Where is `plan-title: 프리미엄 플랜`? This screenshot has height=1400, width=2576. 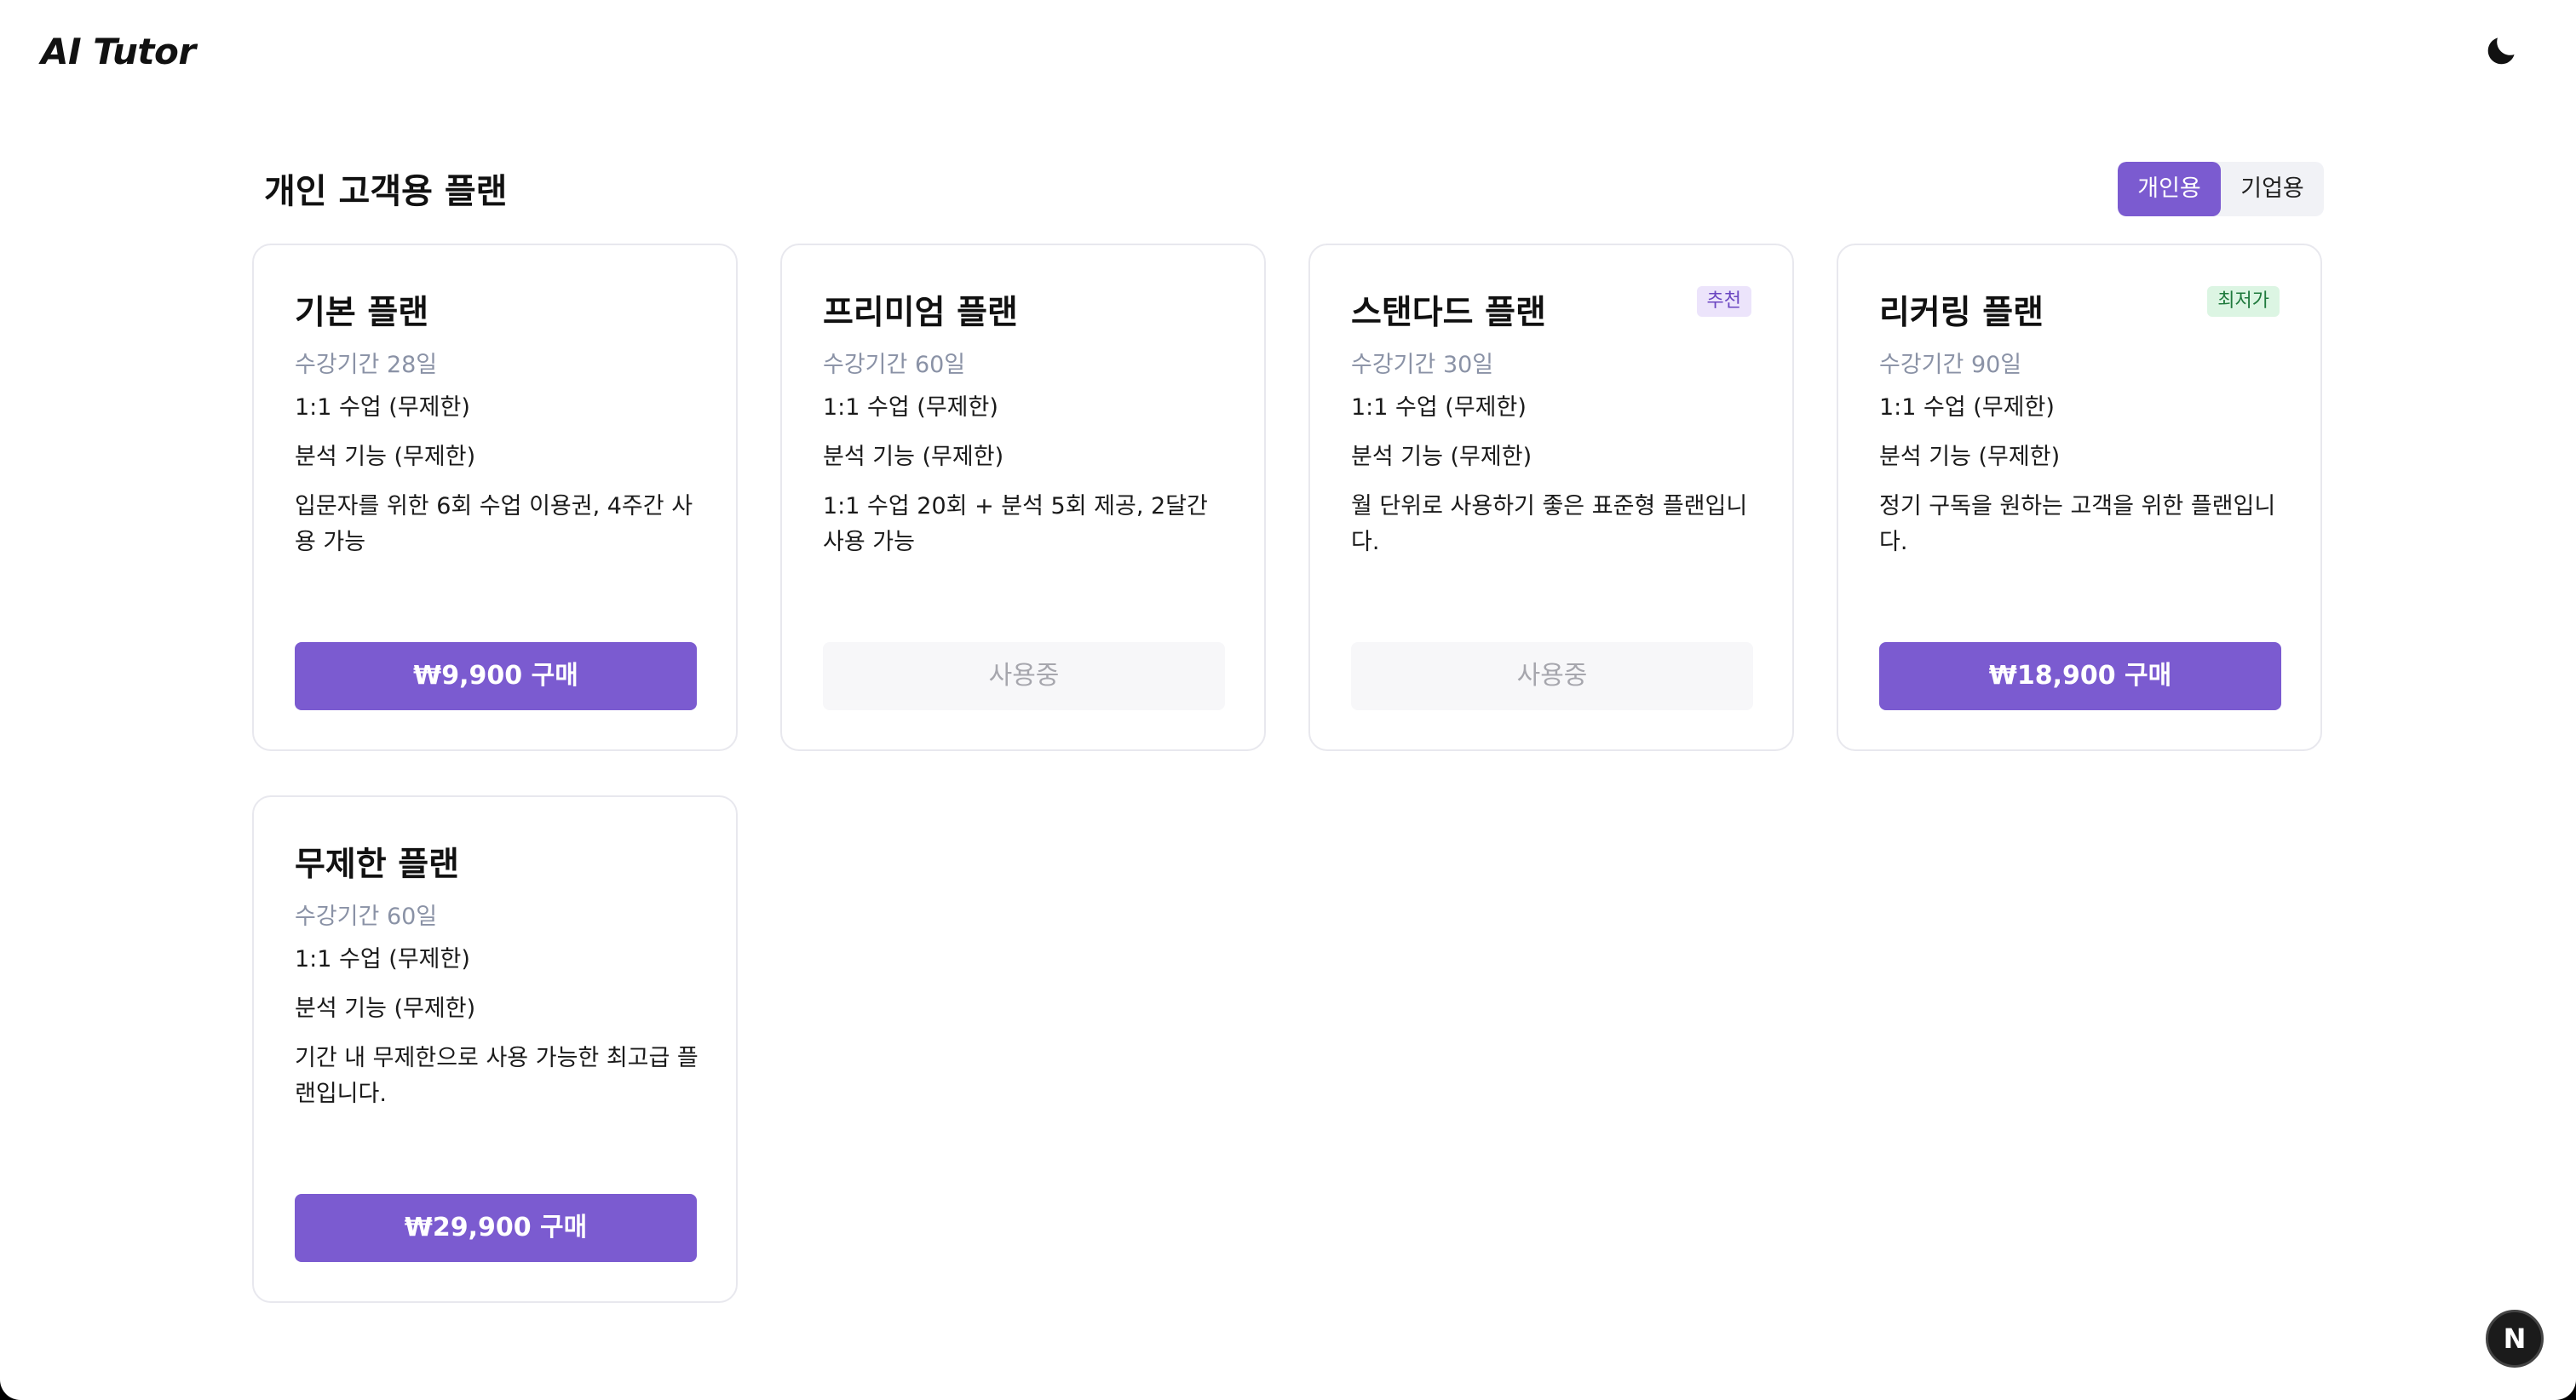 plan-title: 프리미엄 플랜 is located at coordinates (921, 313).